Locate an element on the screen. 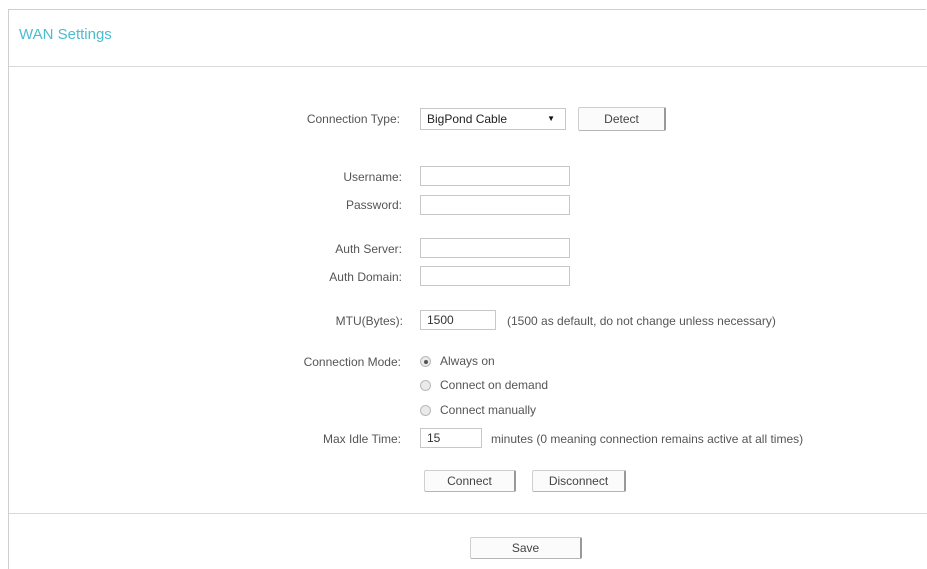 The image size is (927, 569). auth-domain-input is located at coordinates (495, 276).